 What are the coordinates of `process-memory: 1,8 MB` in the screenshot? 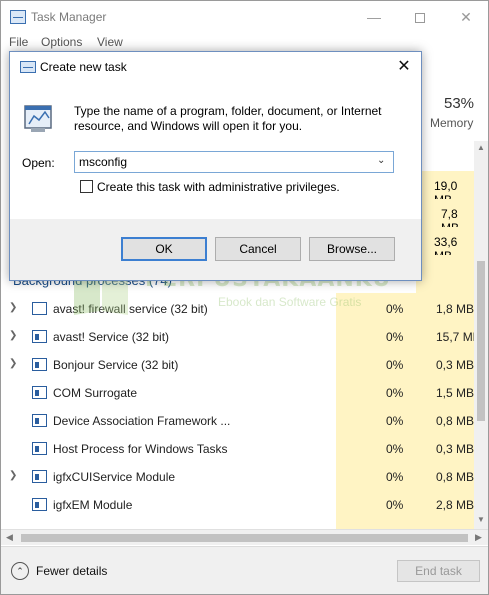 It's located at (455, 309).